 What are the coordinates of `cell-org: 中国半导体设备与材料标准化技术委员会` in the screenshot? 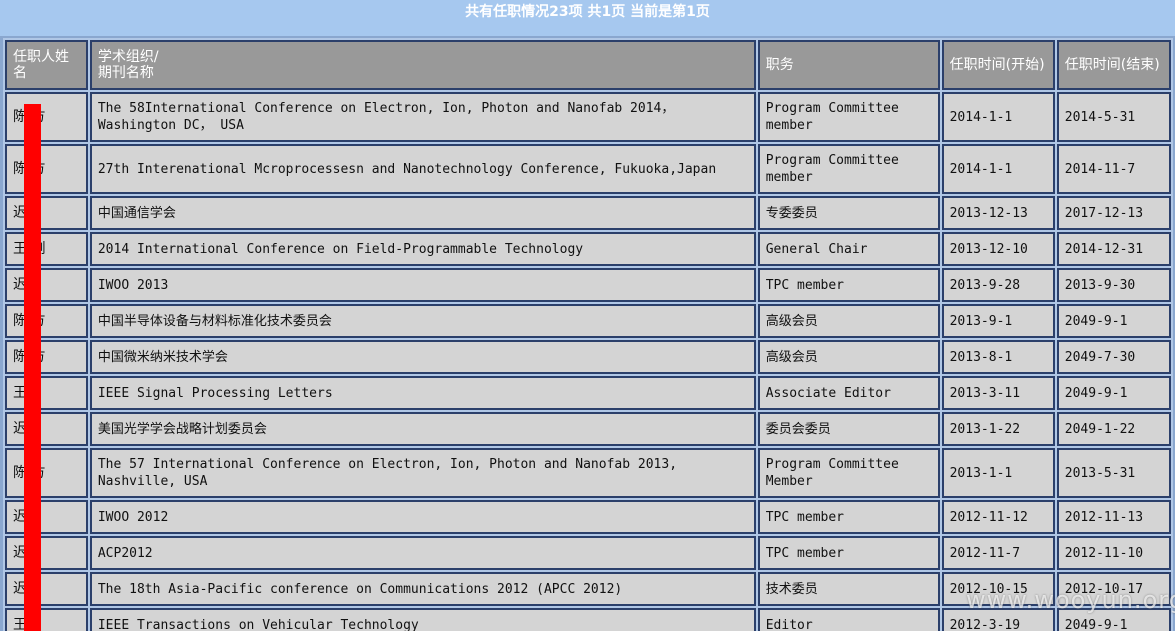 It's located at (422, 321).